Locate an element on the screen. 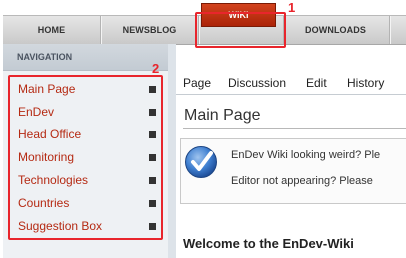 This screenshot has width=406, height=258. title-divider is located at coordinates (294, 128).